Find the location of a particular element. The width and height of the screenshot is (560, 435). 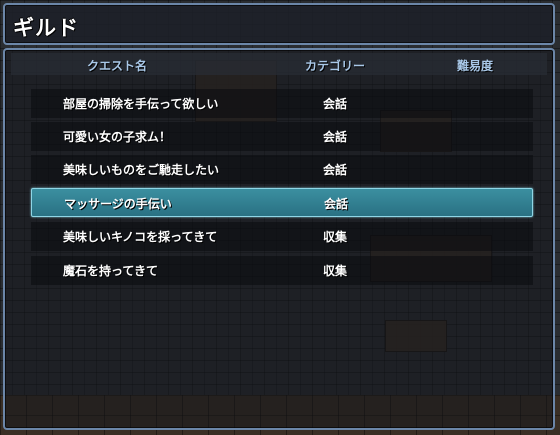

quest-row: 可愛い女の子求ム！ 会話 is located at coordinates (282, 136).